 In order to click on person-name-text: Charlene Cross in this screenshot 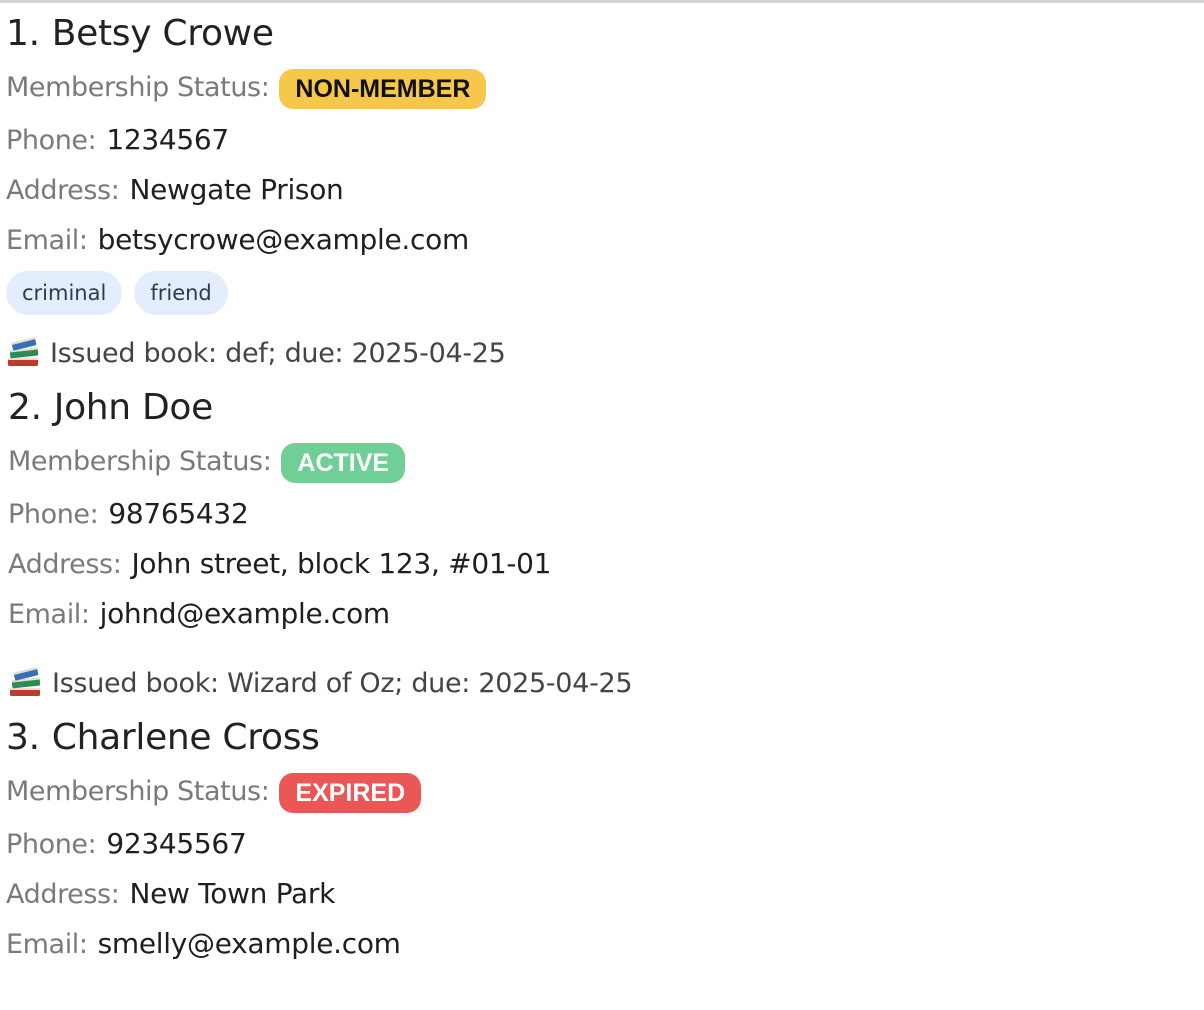, I will do `click(185, 737)`.